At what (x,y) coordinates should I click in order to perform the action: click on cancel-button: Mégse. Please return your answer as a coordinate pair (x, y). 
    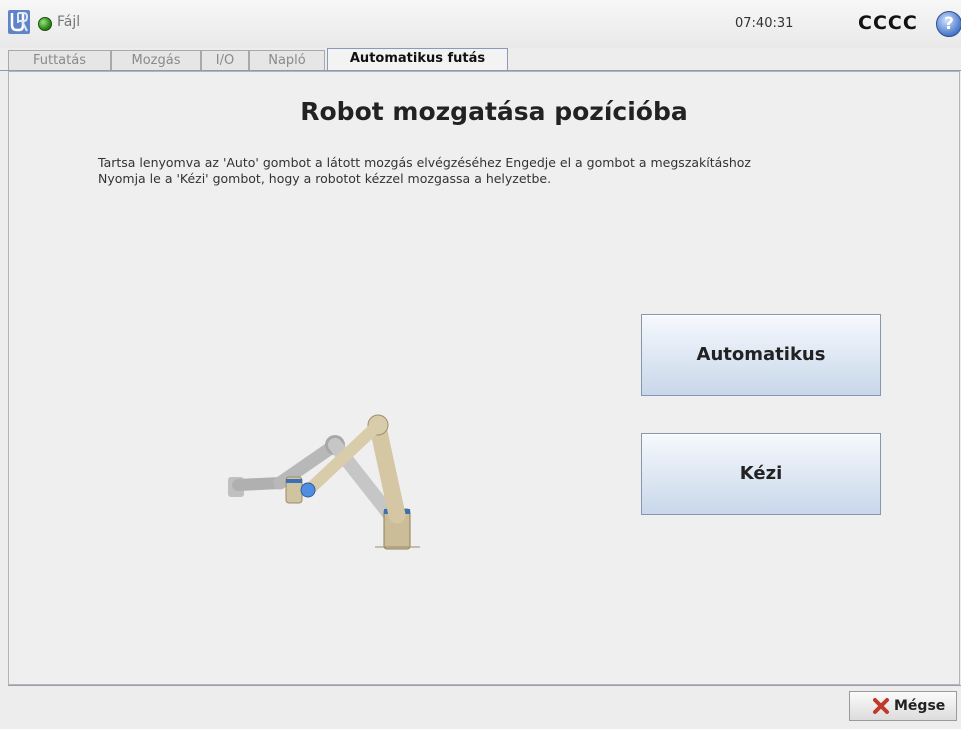
    Looking at the image, I should click on (903, 706).